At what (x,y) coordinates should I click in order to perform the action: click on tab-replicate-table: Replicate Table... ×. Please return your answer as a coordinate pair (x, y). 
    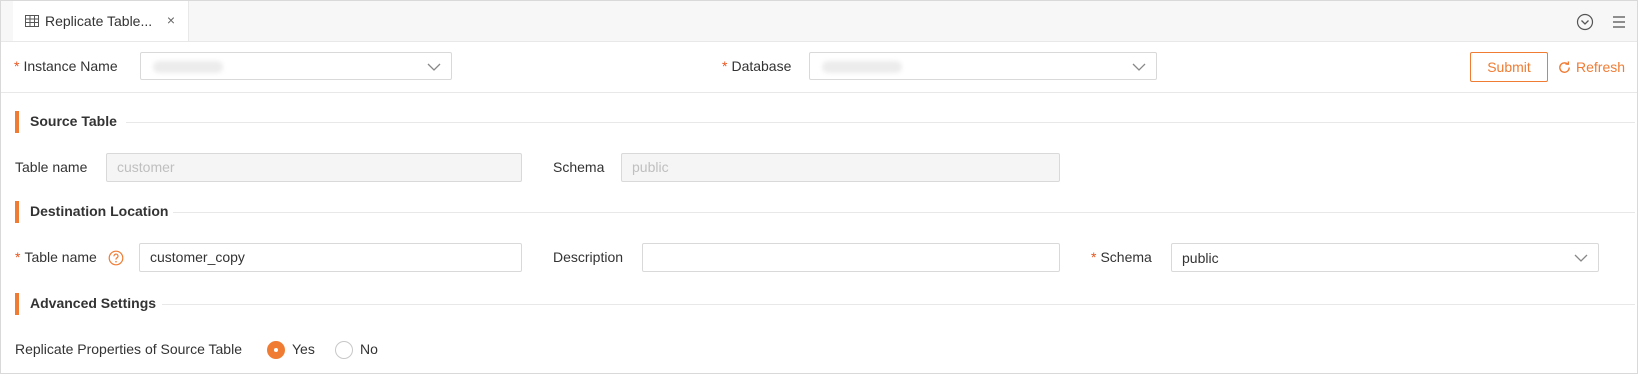
    Looking at the image, I should click on (101, 21).